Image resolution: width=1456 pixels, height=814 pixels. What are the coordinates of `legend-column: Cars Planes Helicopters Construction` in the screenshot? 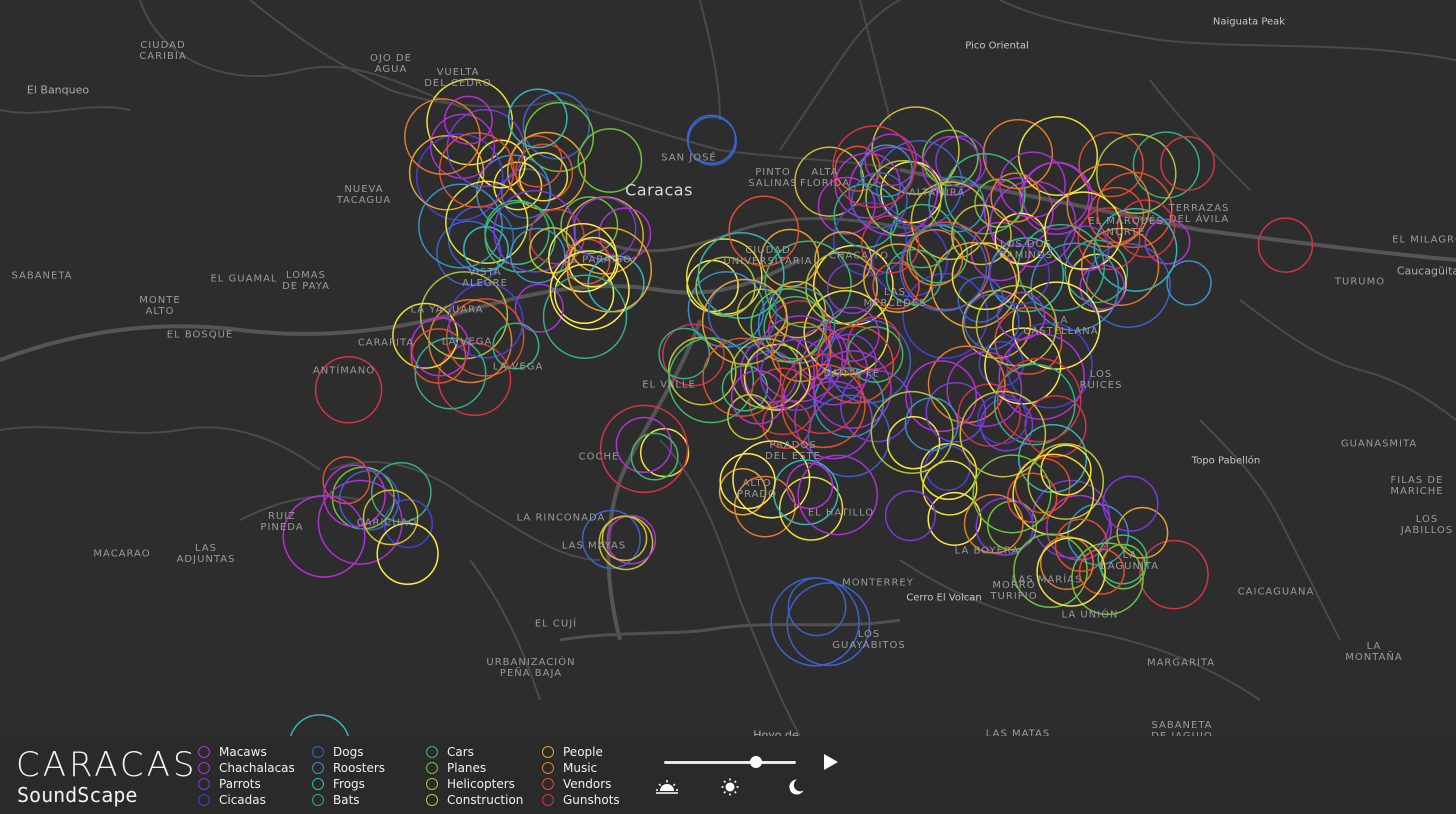 It's located at (474, 776).